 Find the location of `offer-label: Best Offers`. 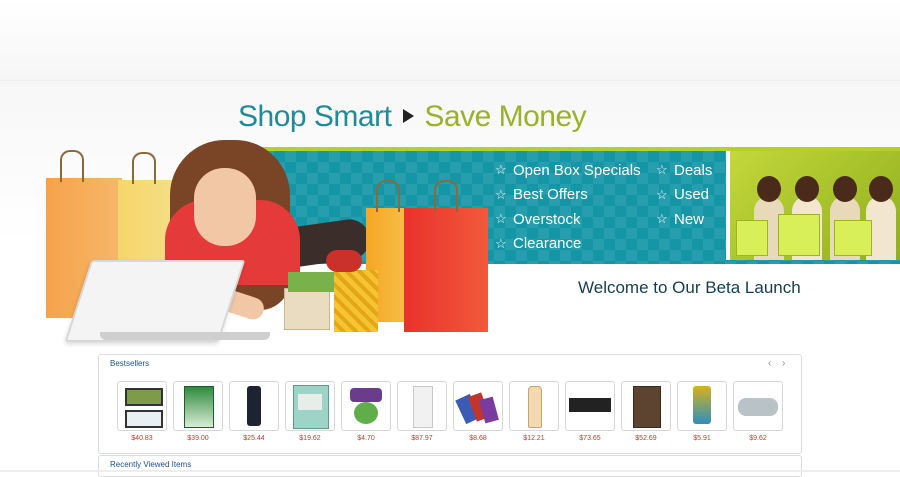

offer-label: Best Offers is located at coordinates (550, 195).